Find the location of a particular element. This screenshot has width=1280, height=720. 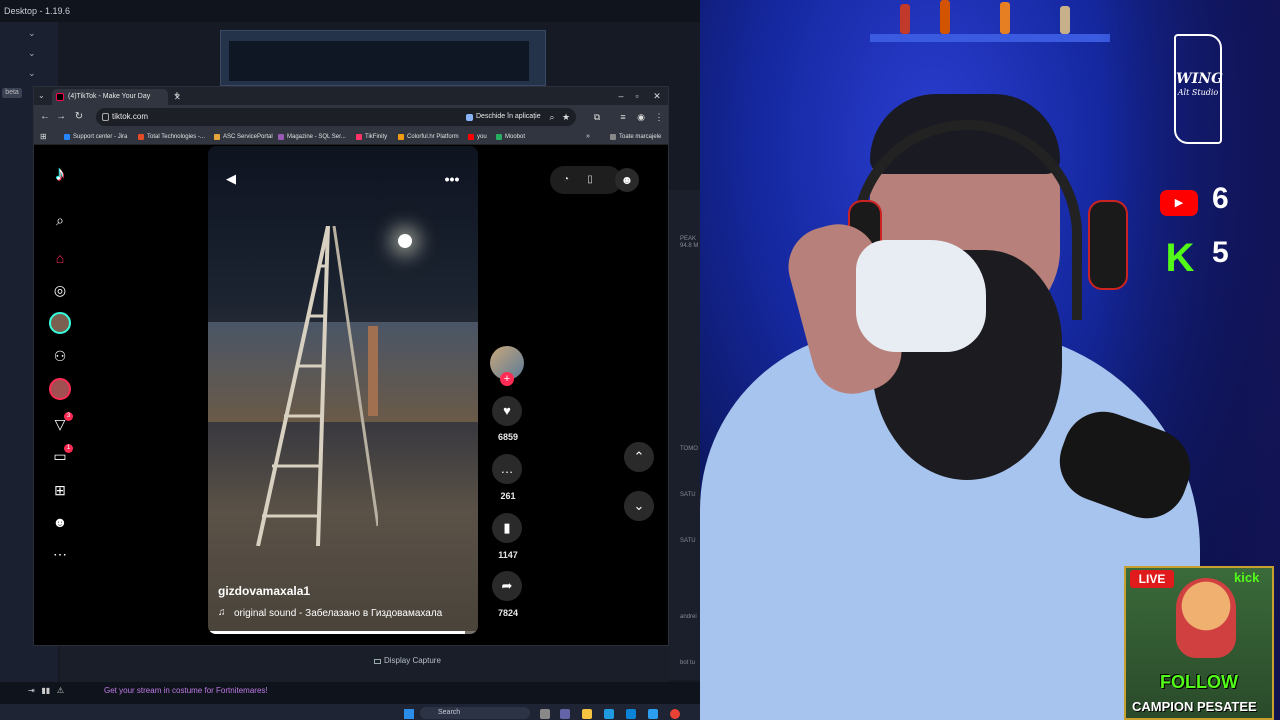

tab-tiktok: (4)TikTok - Make Your Day ✕ is located at coordinates (116, 97).